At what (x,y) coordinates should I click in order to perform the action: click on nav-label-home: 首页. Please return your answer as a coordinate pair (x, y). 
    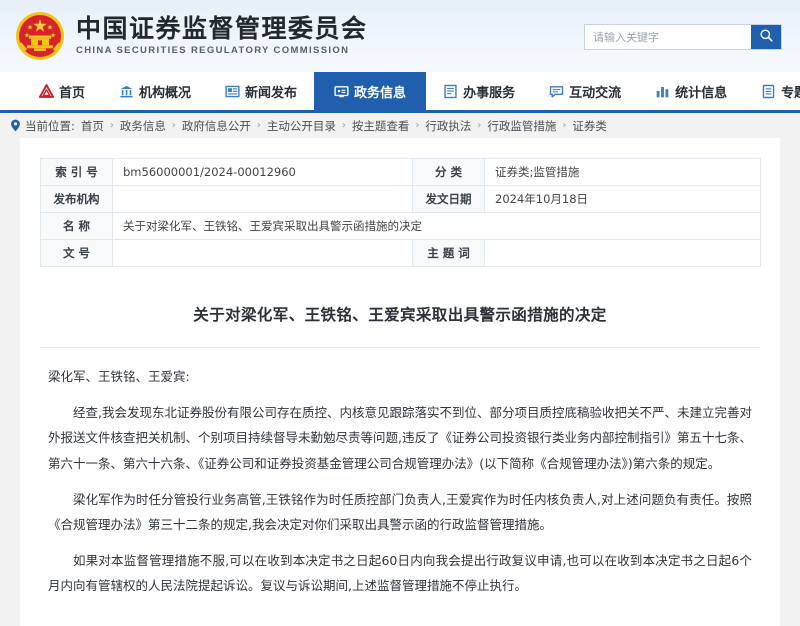
    Looking at the image, I should click on (72, 93).